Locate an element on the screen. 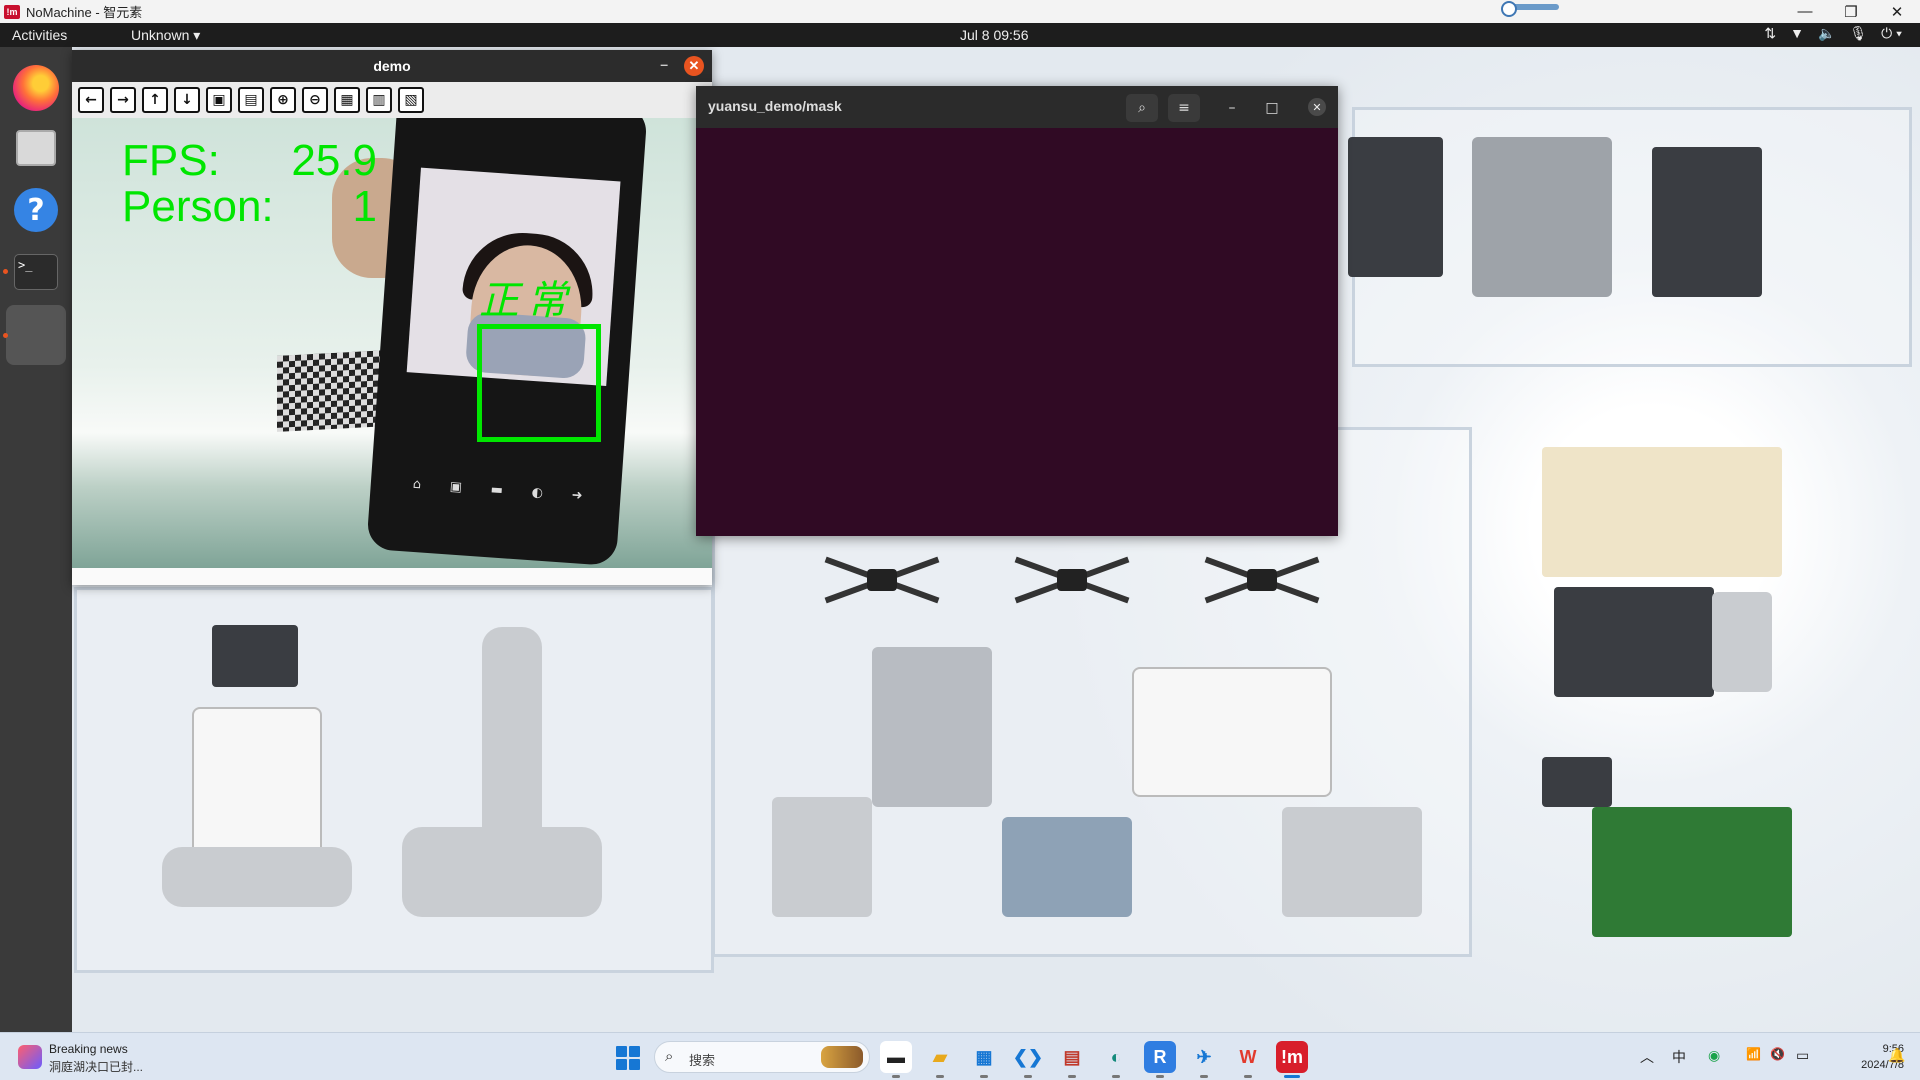  app-tray-icon: ◉ is located at coordinates (1714, 1055).